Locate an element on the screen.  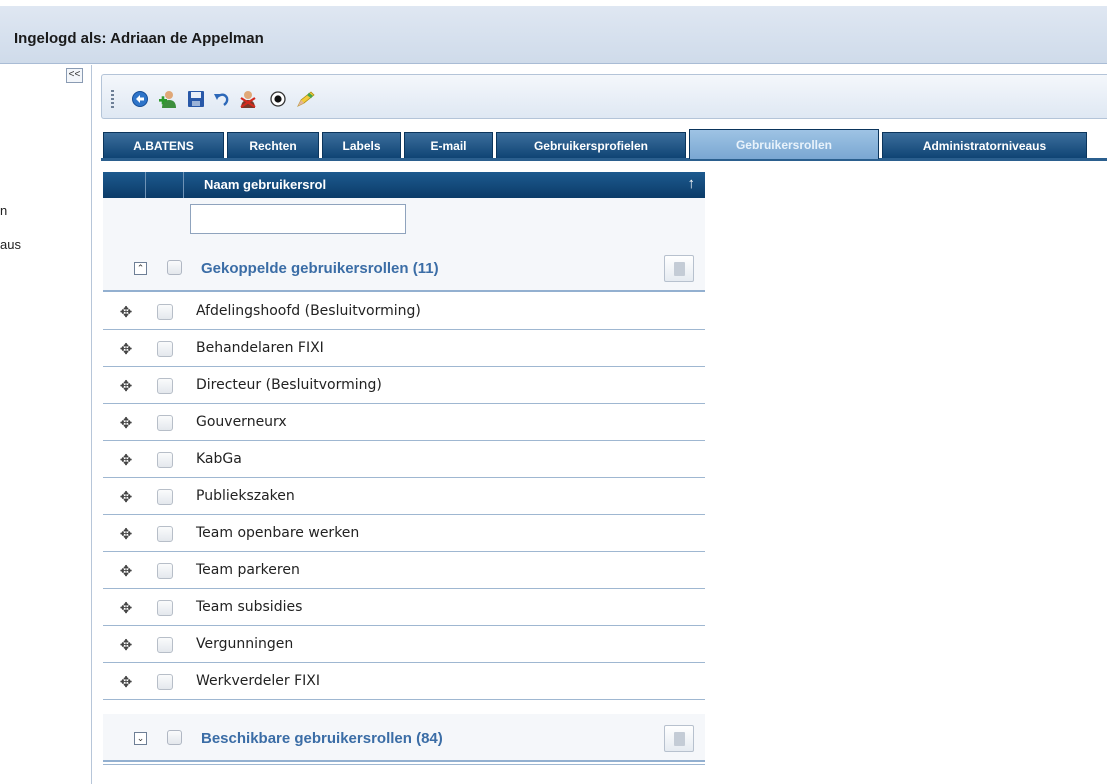
toolbar-grip is located at coordinates (112, 100).